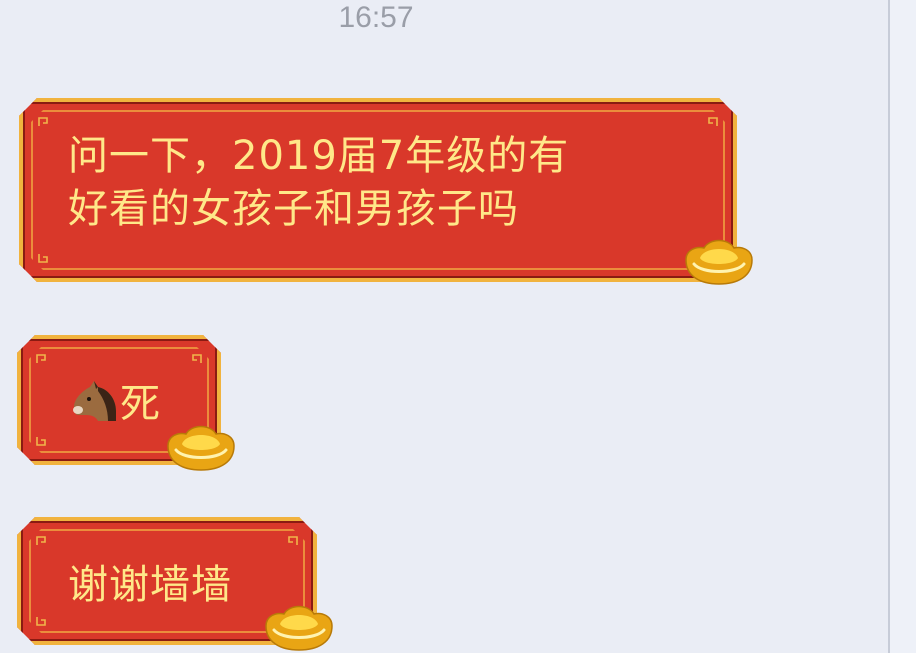 The height and width of the screenshot is (653, 916). Describe the element at coordinates (293, 209) in the screenshot. I see `message-line: 好看的女孩子和男孩子吗` at that location.